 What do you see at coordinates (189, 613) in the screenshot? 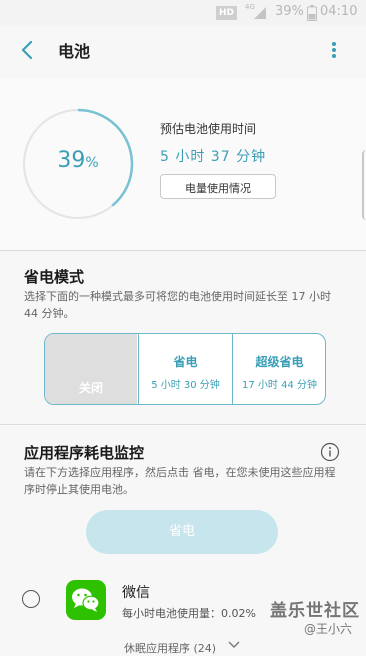
I see `app-usage: 每小时电池使用量：0.02%` at bounding box center [189, 613].